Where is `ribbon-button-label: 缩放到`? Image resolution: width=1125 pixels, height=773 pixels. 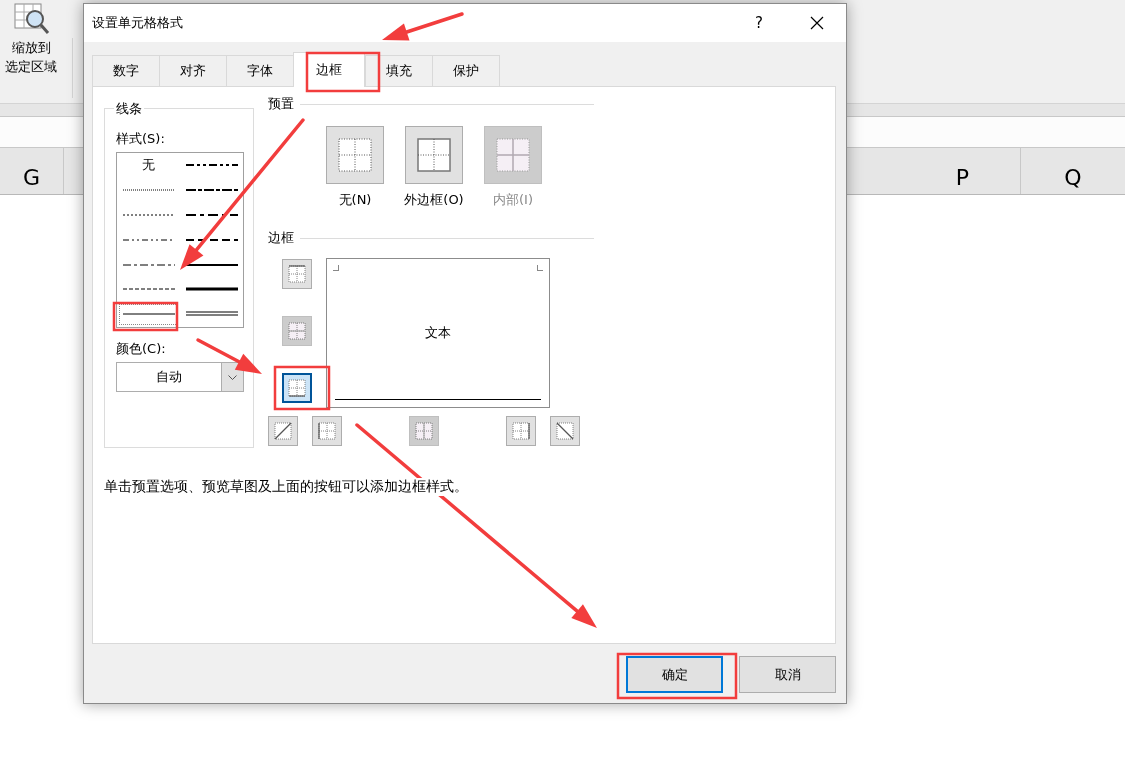 ribbon-button-label: 缩放到 is located at coordinates (31, 47).